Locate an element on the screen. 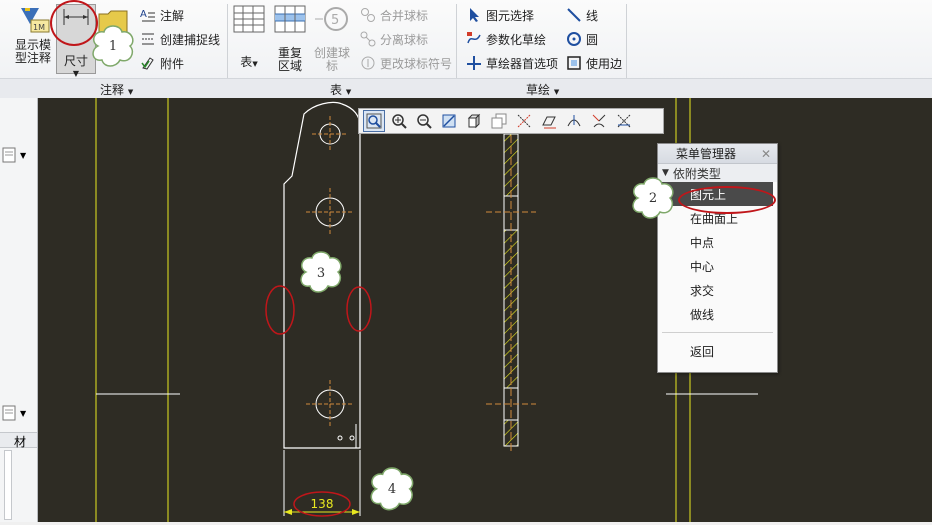 This screenshot has height=525, width=932. repeat-region-button: 重复区域 is located at coordinates (290, 38).